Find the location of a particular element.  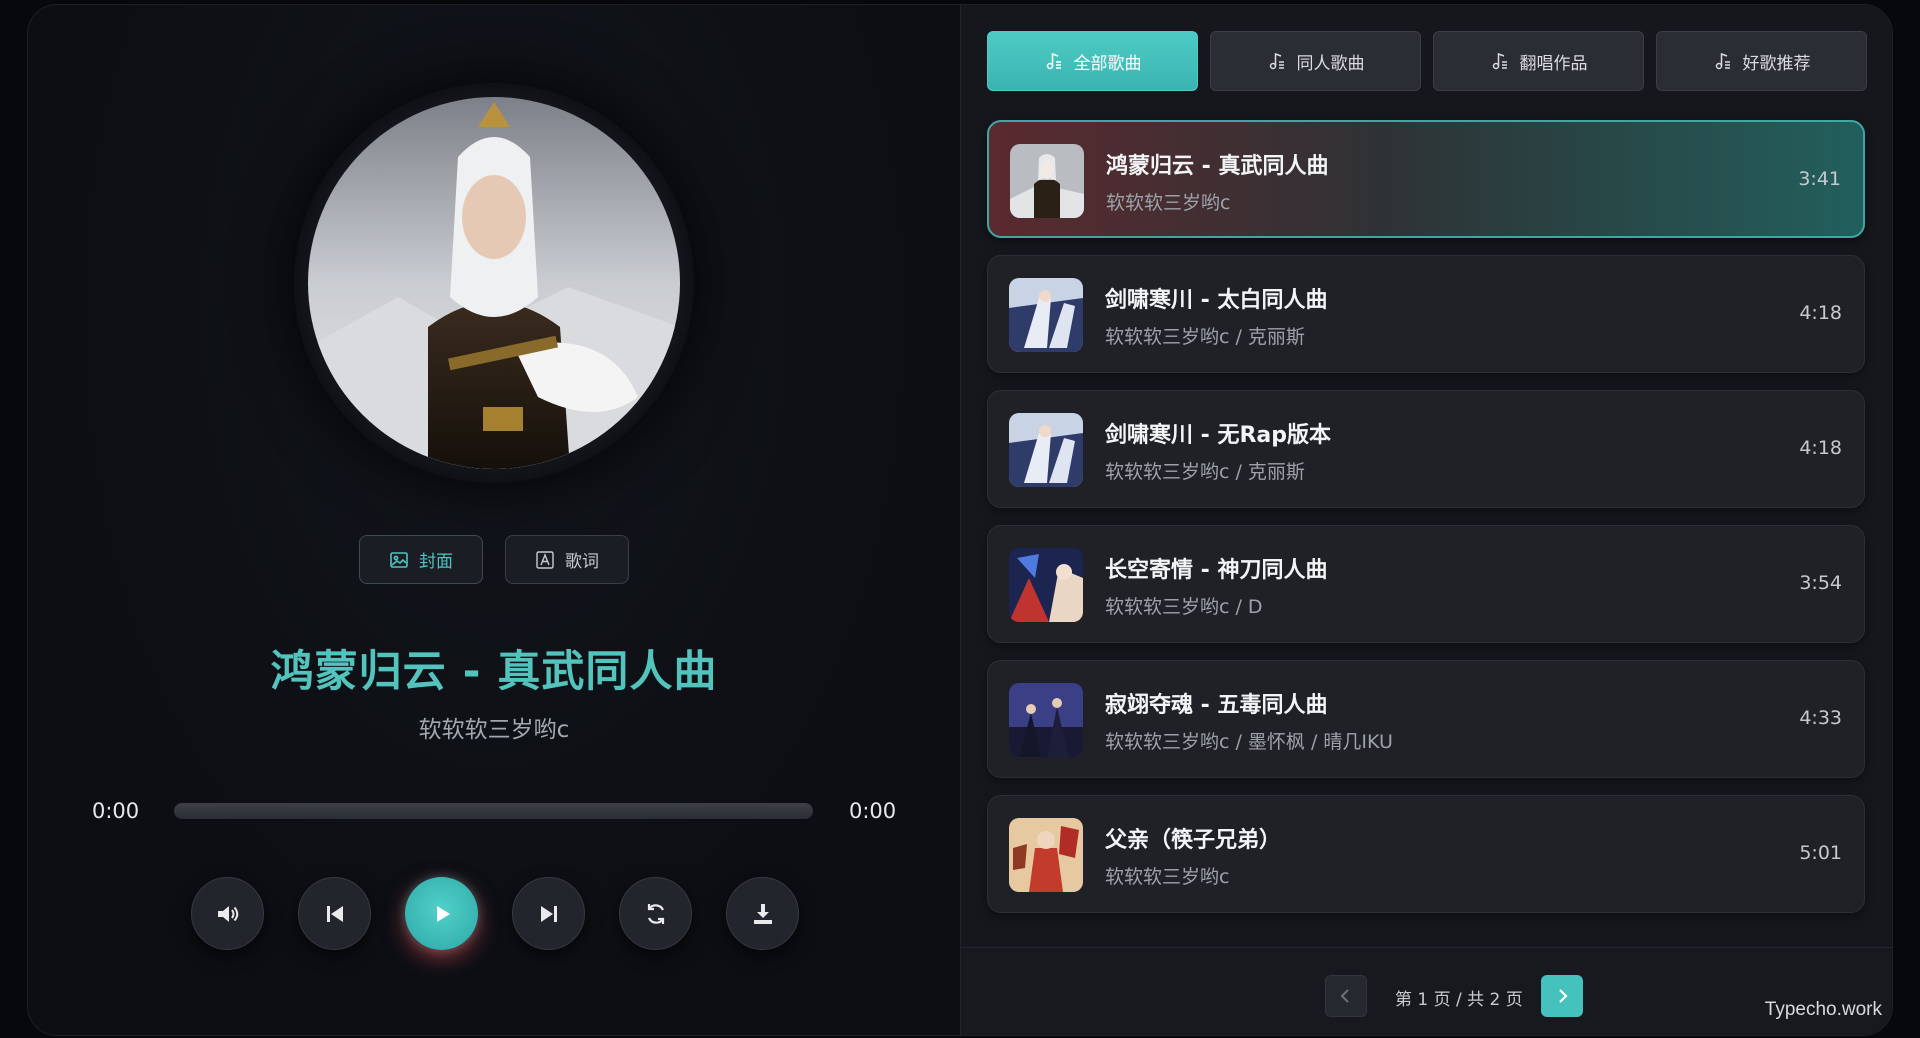

chevron-left-icon is located at coordinates (1344, 996).